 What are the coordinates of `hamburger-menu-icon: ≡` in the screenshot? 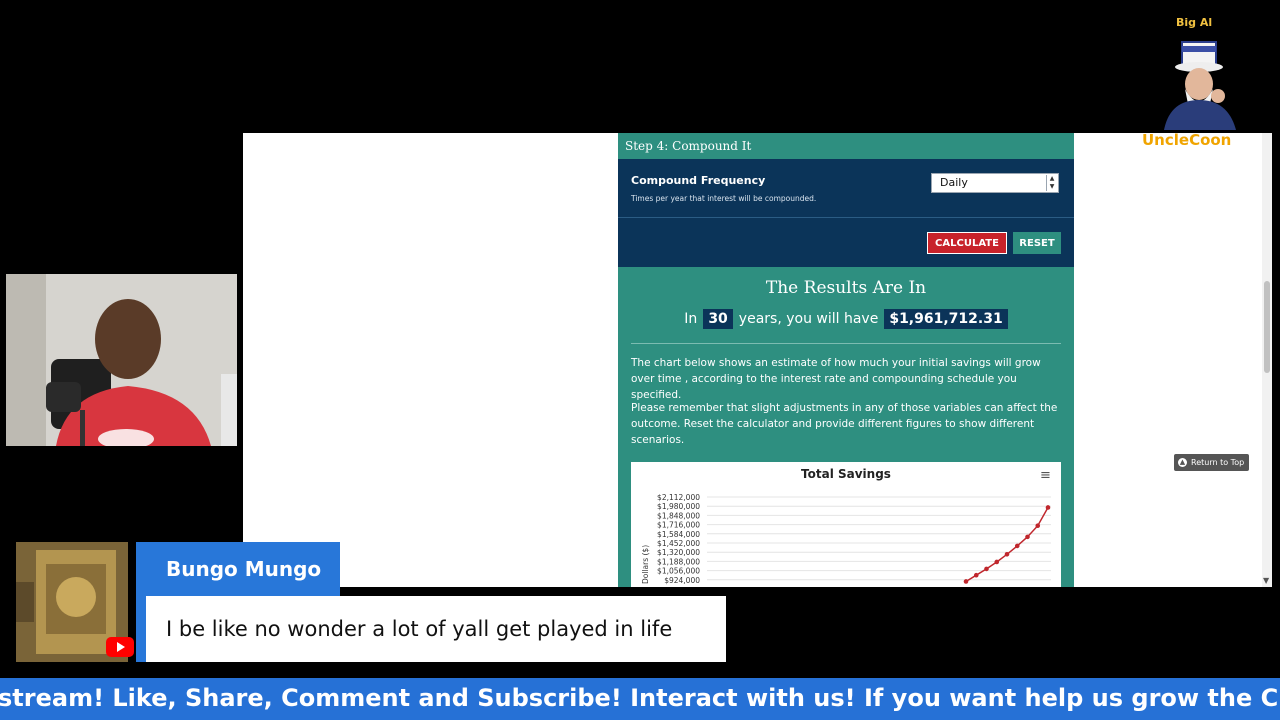 It's located at (1045, 475).